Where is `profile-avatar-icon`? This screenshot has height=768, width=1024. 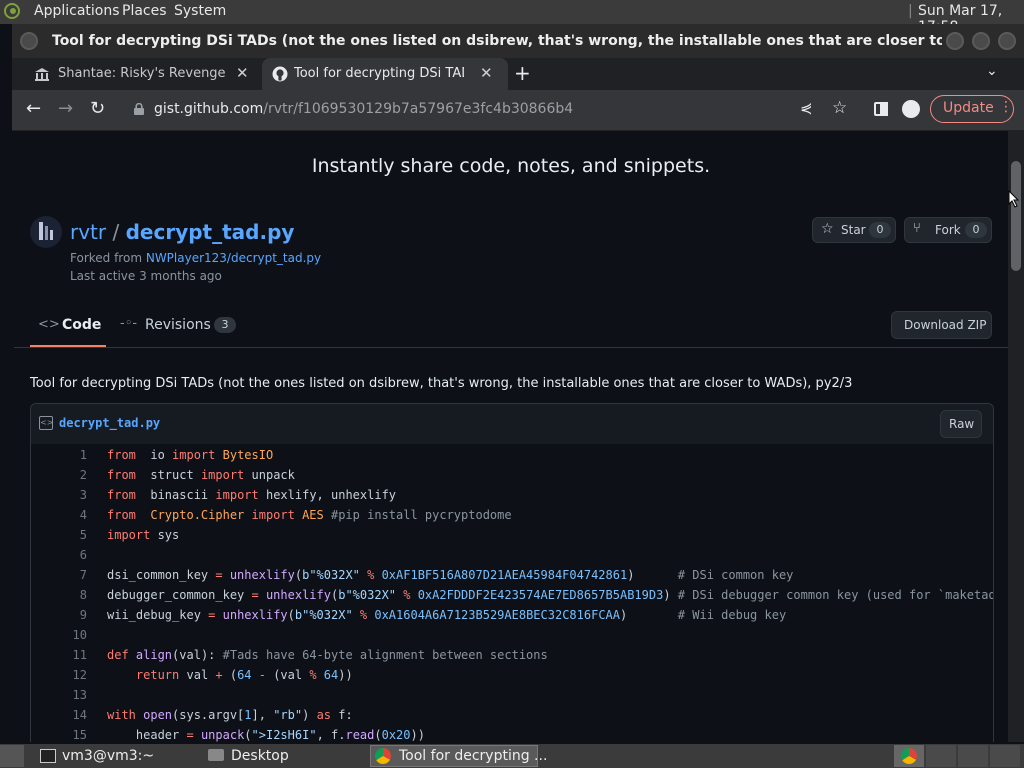 profile-avatar-icon is located at coordinates (911, 109).